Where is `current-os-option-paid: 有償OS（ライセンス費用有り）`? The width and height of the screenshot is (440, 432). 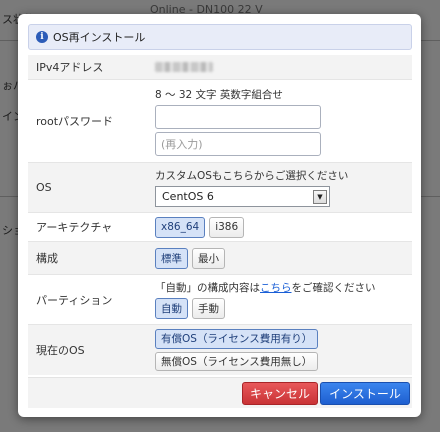 current-os-option-paid: 有償OS（ライセンス費用有り） is located at coordinates (237, 339).